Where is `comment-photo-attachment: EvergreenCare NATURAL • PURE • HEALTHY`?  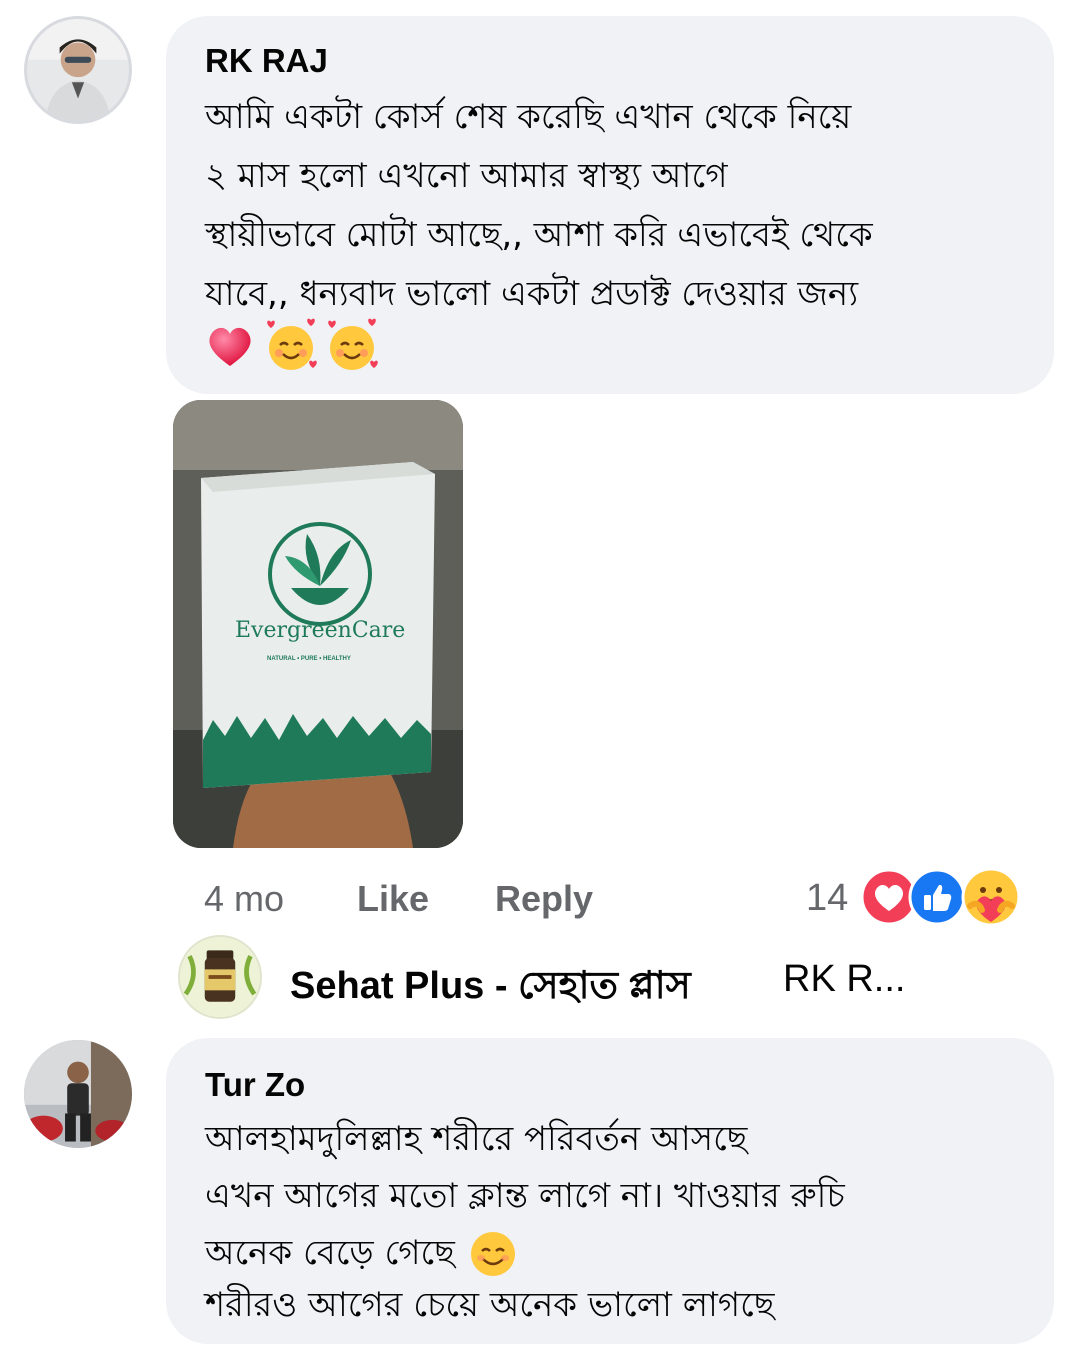
comment-photo-attachment: EvergreenCare NATURAL • PURE • HEALTHY is located at coordinates (318, 624).